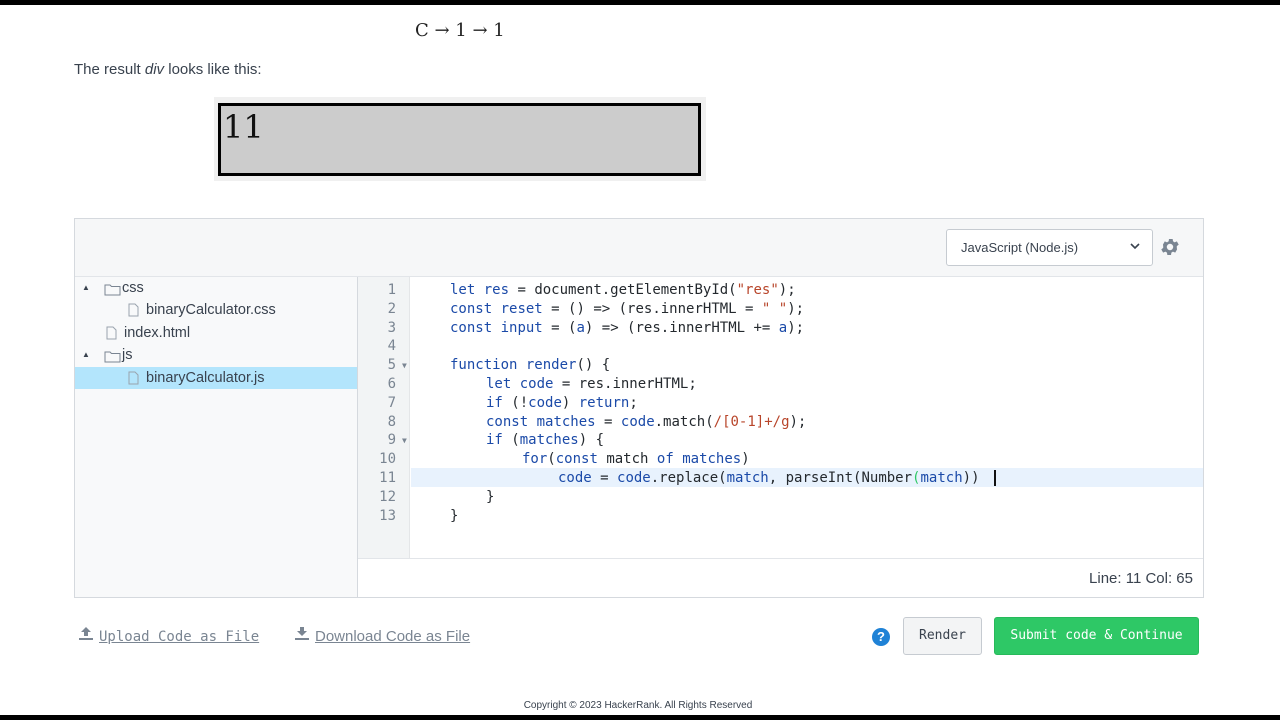  I want to click on tree-file-binarycalculator-js: binaryCalculator.js, so click(216, 378).